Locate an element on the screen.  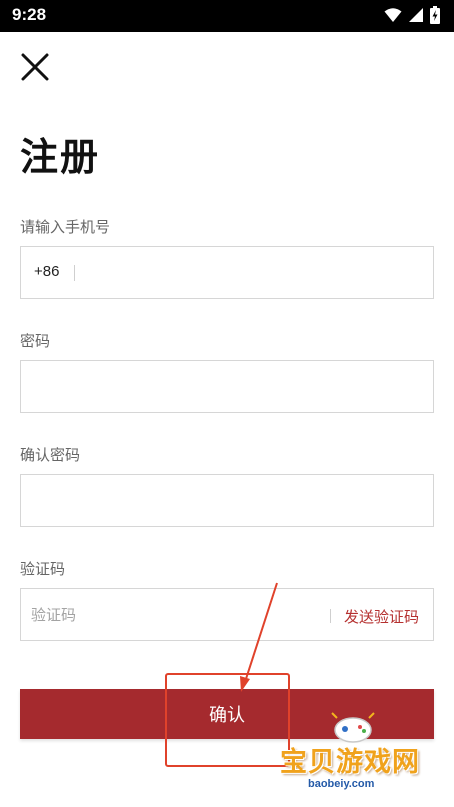
confirm-button: 确认 is located at coordinates (227, 714).